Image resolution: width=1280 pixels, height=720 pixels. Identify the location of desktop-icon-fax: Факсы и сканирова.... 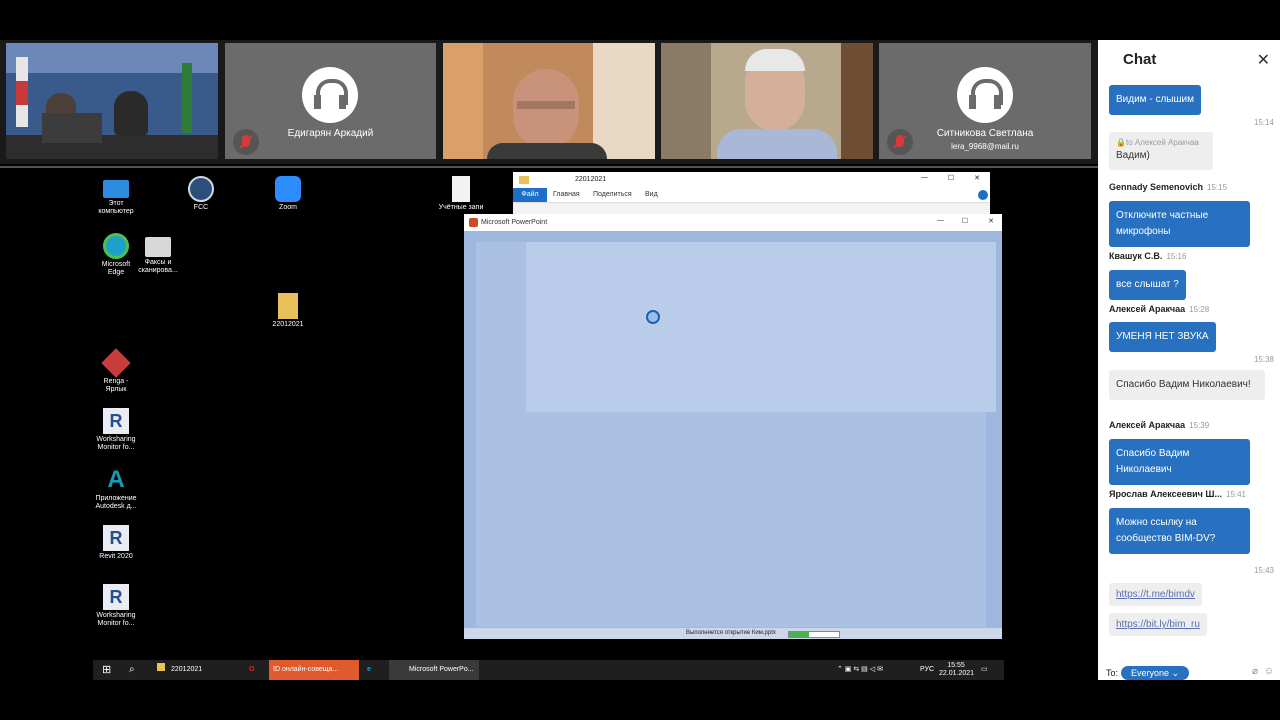
(158, 254).